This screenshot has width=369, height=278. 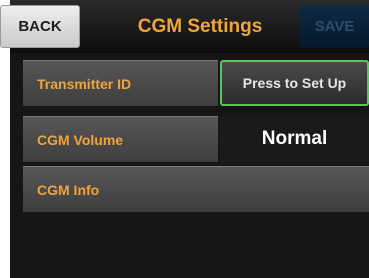 What do you see at coordinates (294, 139) in the screenshot?
I see `cgm-volume-value: Normal` at bounding box center [294, 139].